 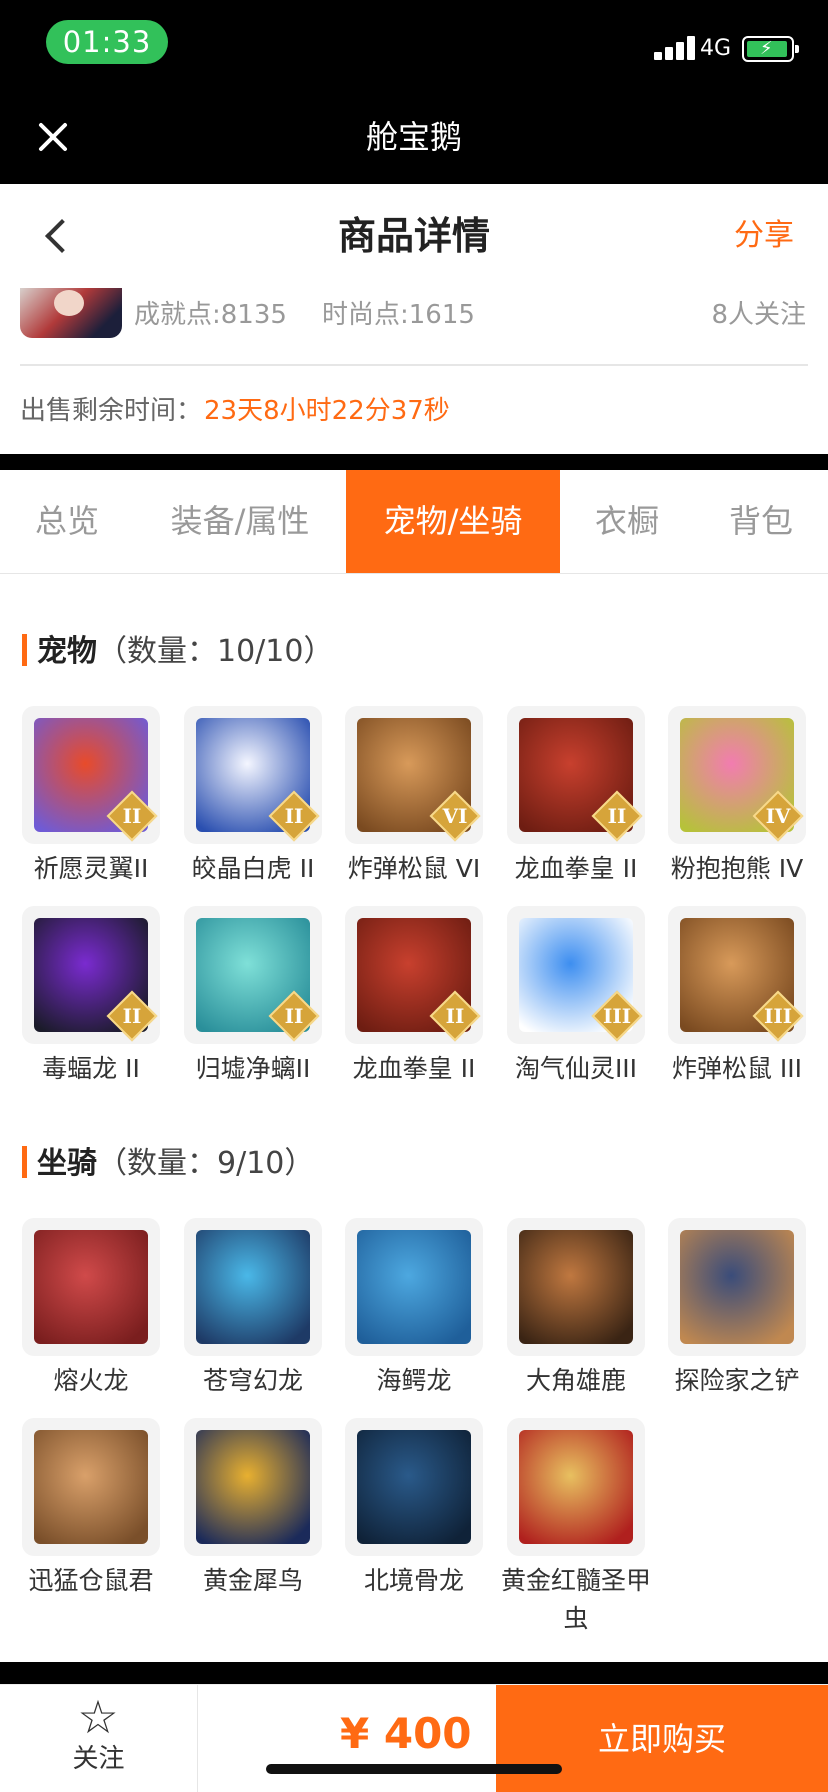 What do you see at coordinates (98, 1717) in the screenshot?
I see `star-icon: ☆` at bounding box center [98, 1717].